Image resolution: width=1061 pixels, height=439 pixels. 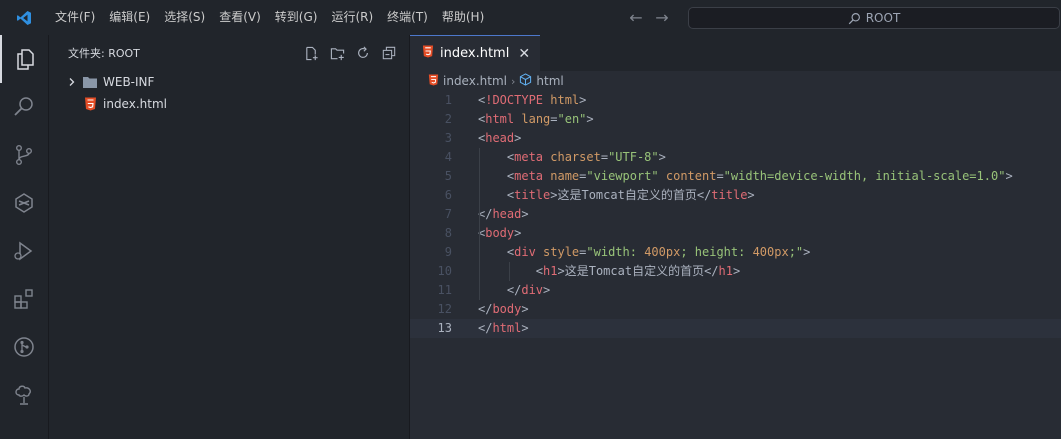 I want to click on run-debug-icon, so click(x=24, y=251).